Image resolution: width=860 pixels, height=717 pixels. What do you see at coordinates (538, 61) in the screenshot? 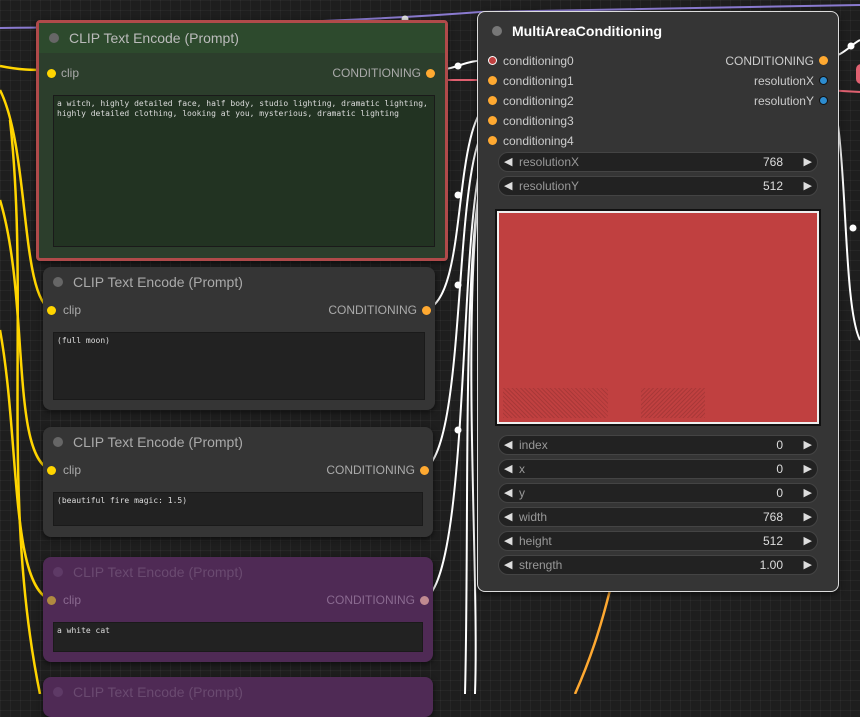
I see `conditioning0-label: conditioning0` at bounding box center [538, 61].